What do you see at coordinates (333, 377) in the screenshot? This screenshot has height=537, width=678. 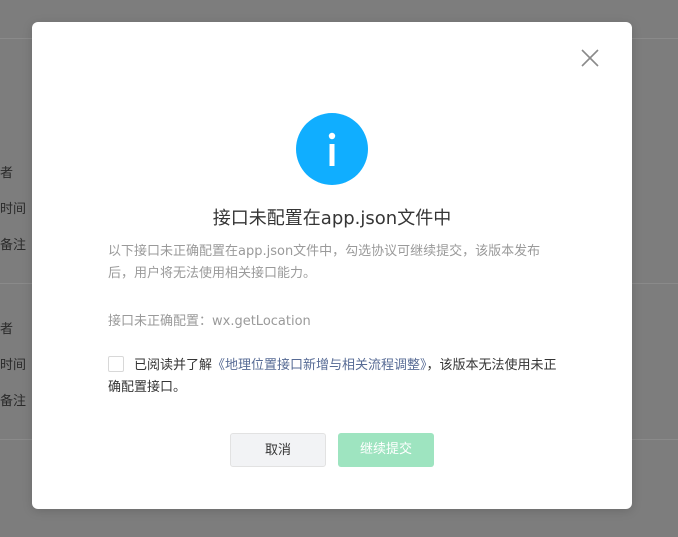 I see `agreement-row: 已阅读并了解《地理位置接口新增与相关流程调整》，该版本无法使用未正确配置接口。` at bounding box center [333, 377].